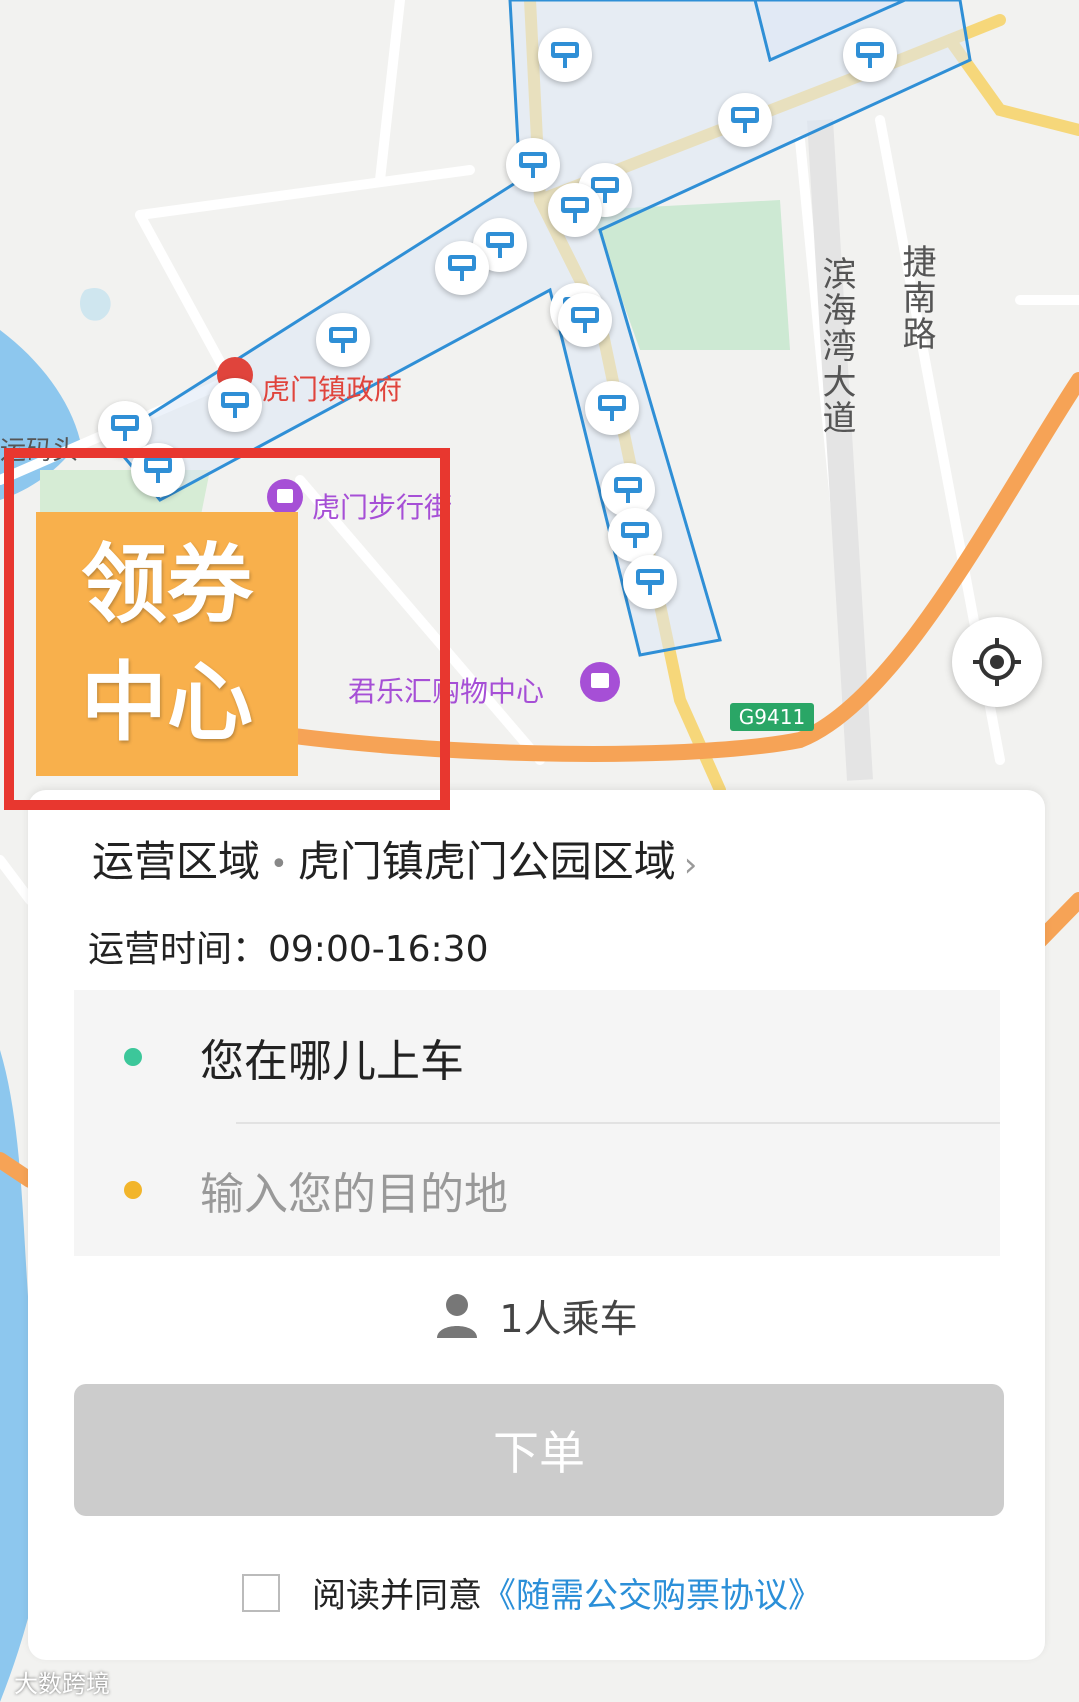 This screenshot has height=1702, width=1079. Describe the element at coordinates (537, 1189) in the screenshot. I see `destination-field: 输入您的目的地` at that location.